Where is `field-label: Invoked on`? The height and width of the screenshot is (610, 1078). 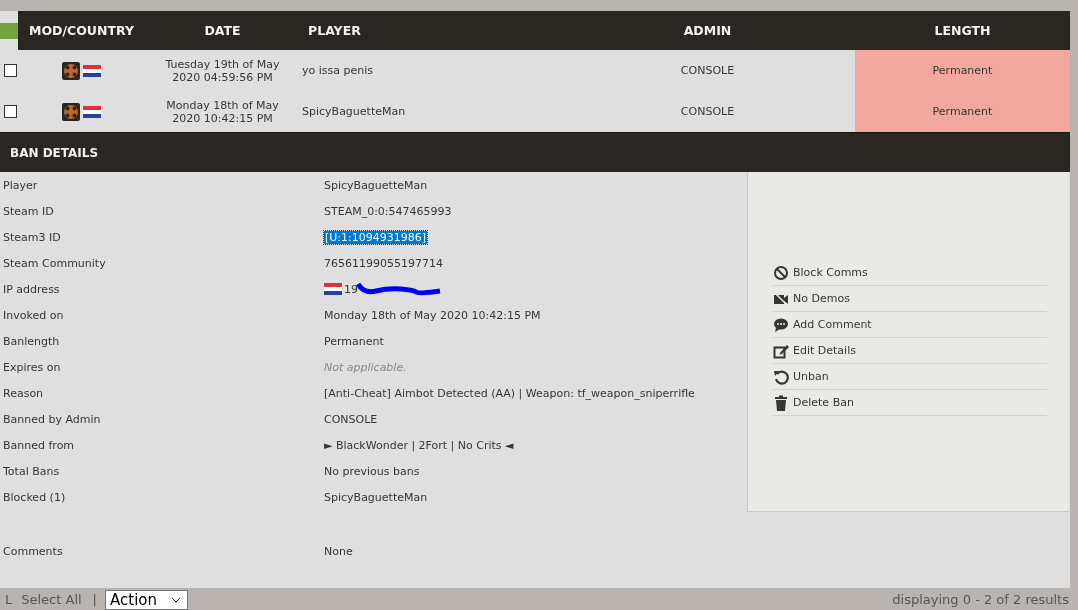 field-label: Invoked on is located at coordinates (34, 315).